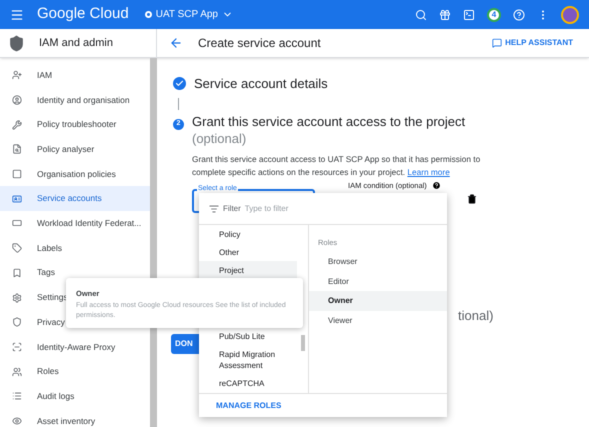 Image resolution: width=589 pixels, height=427 pixels. I want to click on step-title-fragment: tional), so click(476, 315).